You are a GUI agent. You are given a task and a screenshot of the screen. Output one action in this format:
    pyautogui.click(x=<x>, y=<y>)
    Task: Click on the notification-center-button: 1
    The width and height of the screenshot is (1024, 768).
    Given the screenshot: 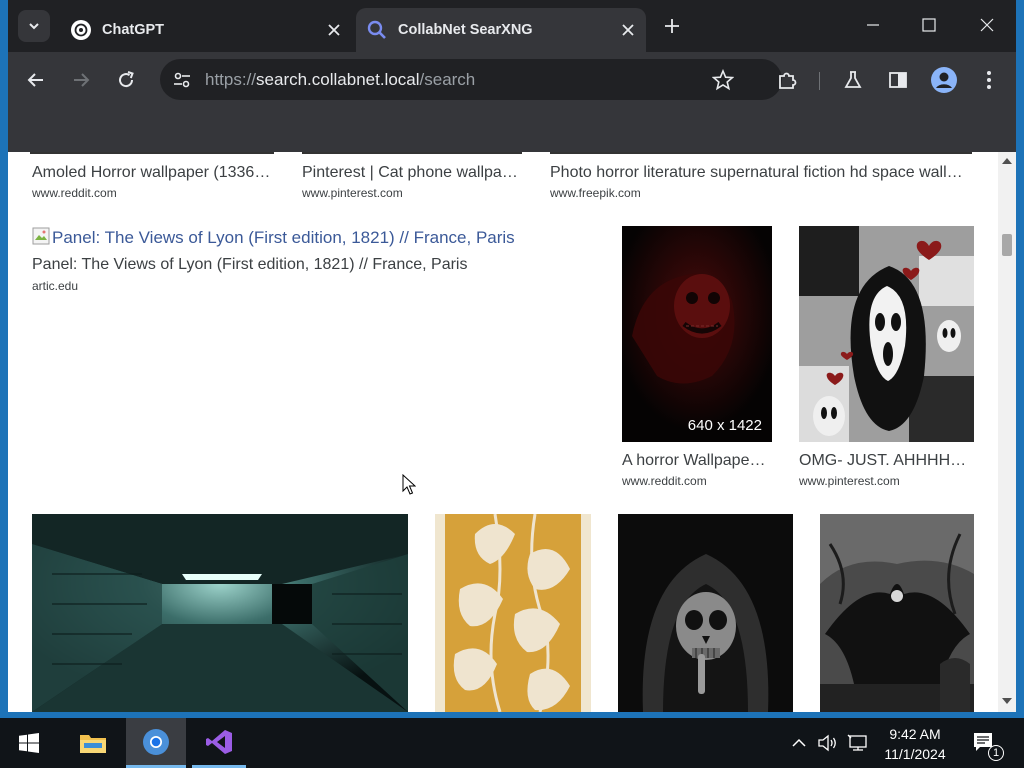 What is the action you would take?
    pyautogui.click(x=984, y=743)
    